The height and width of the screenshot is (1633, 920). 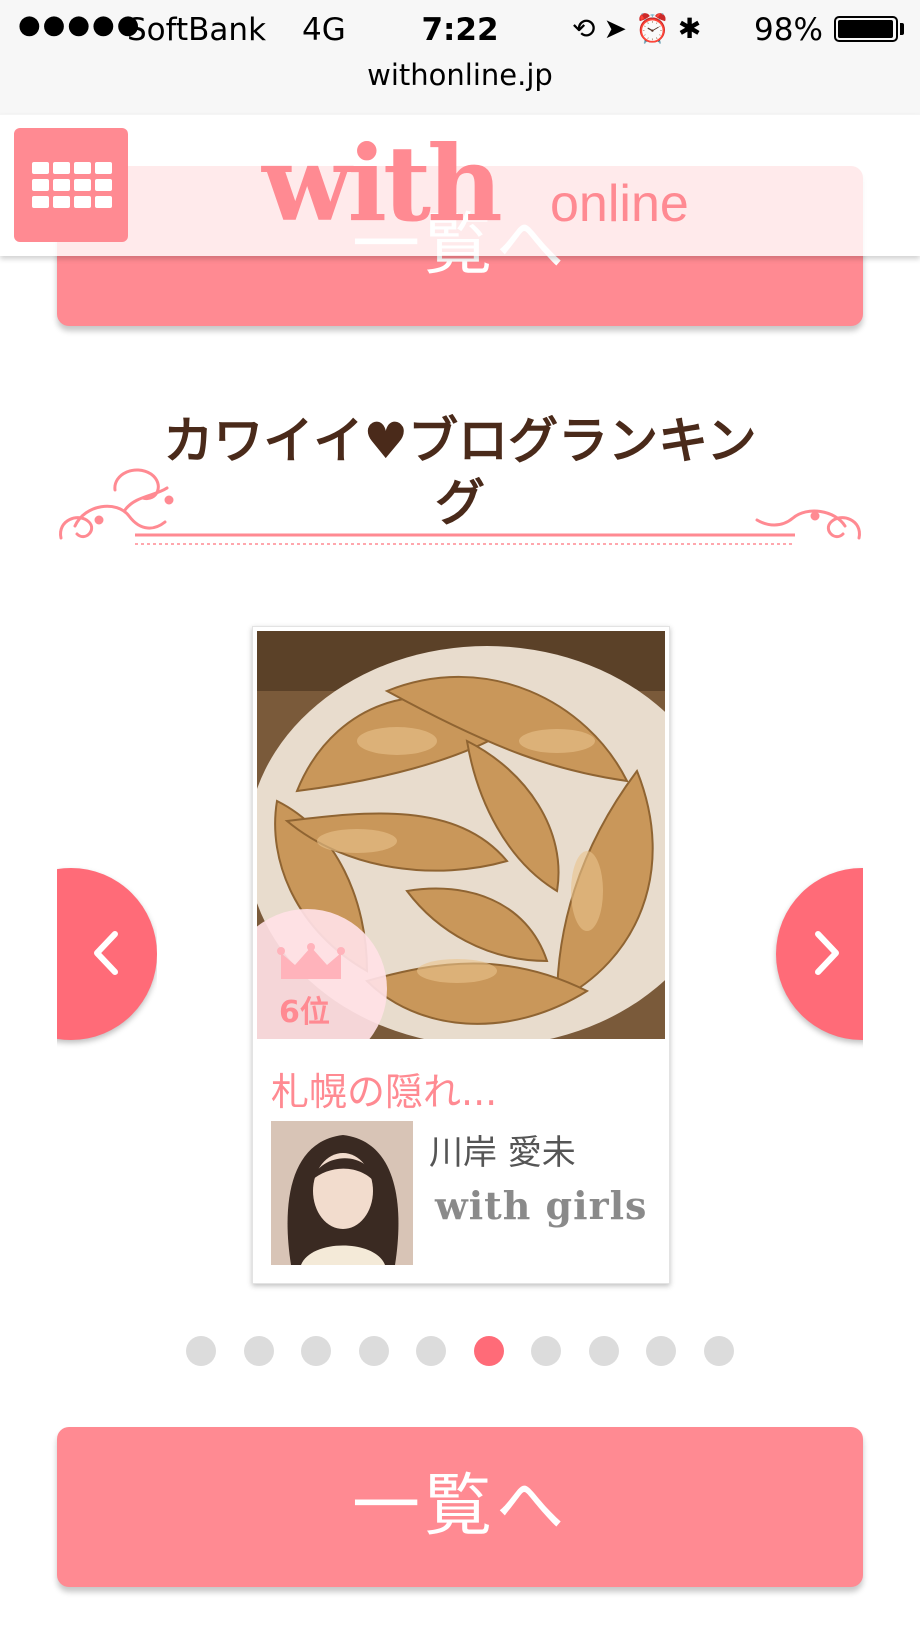 What do you see at coordinates (588, 28) in the screenshot?
I see `rotation-lock-icon: ⟲` at bounding box center [588, 28].